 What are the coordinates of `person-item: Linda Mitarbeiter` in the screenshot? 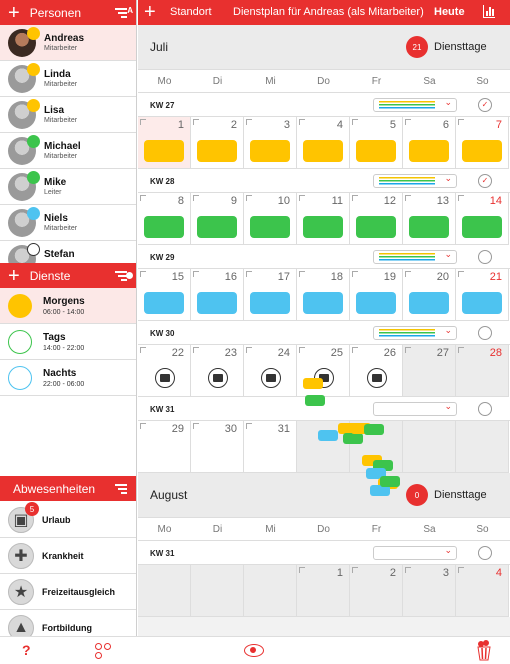 It's located at (68, 79).